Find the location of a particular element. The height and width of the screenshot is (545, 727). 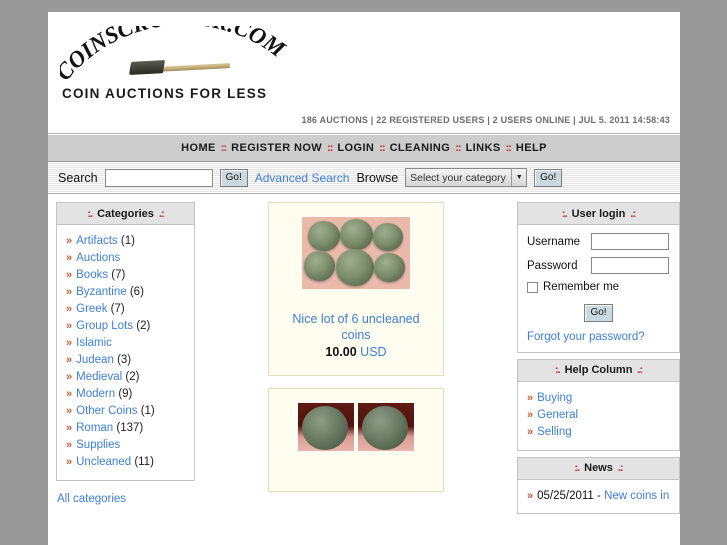

header-deco-left: :. is located at coordinates (564, 213).